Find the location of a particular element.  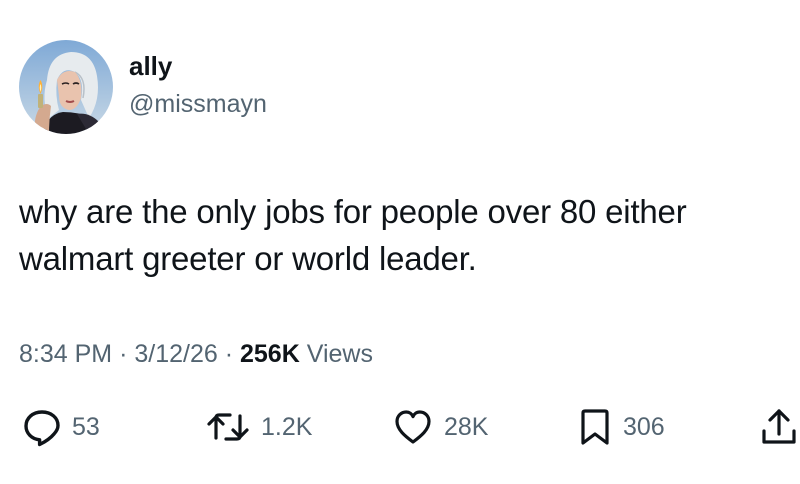

views-count: 256K is located at coordinates (270, 354).